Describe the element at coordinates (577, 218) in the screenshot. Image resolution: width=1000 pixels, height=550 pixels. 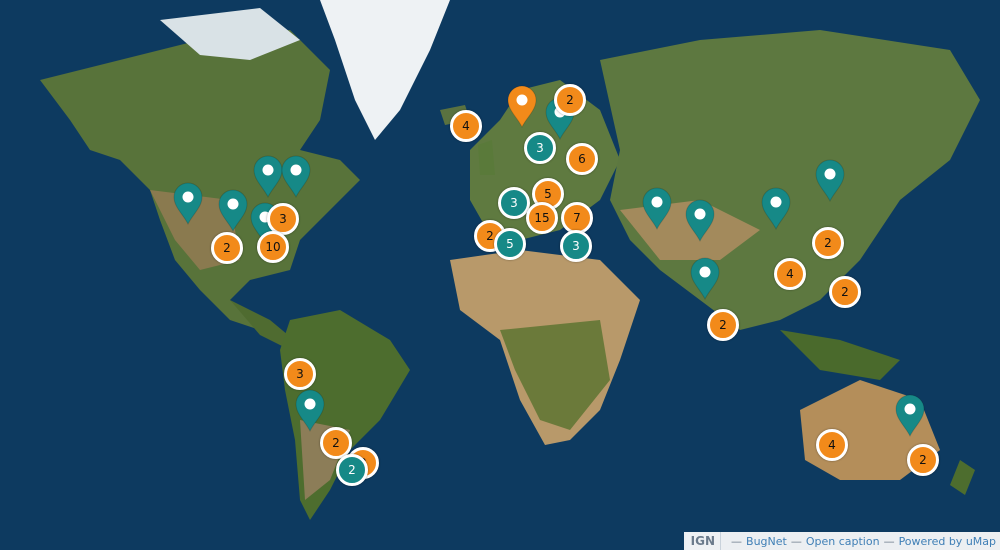
I see `cluster-count: 7` at that location.